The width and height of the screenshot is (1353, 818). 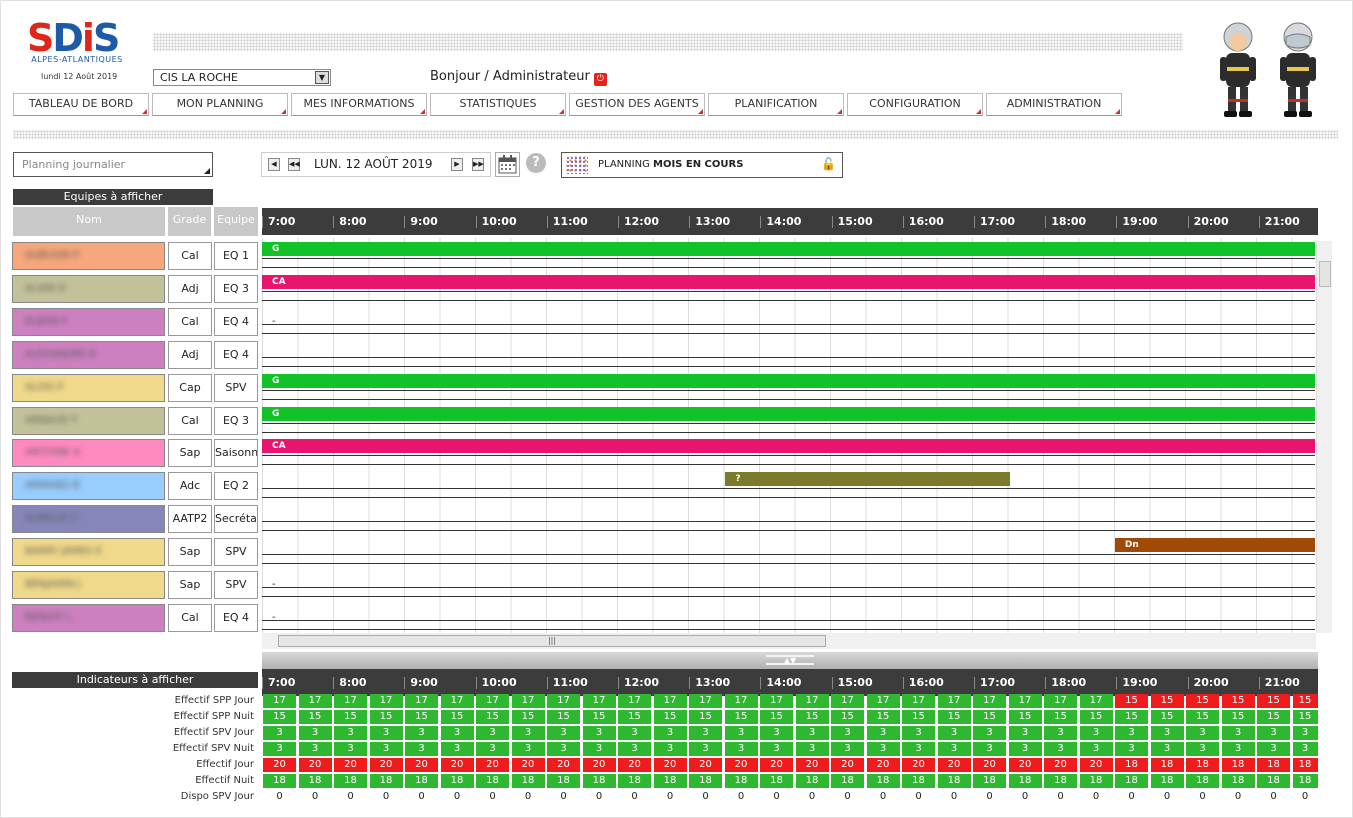 What do you see at coordinates (867, 479) in the screenshot?
I see `shift-bar: ?` at bounding box center [867, 479].